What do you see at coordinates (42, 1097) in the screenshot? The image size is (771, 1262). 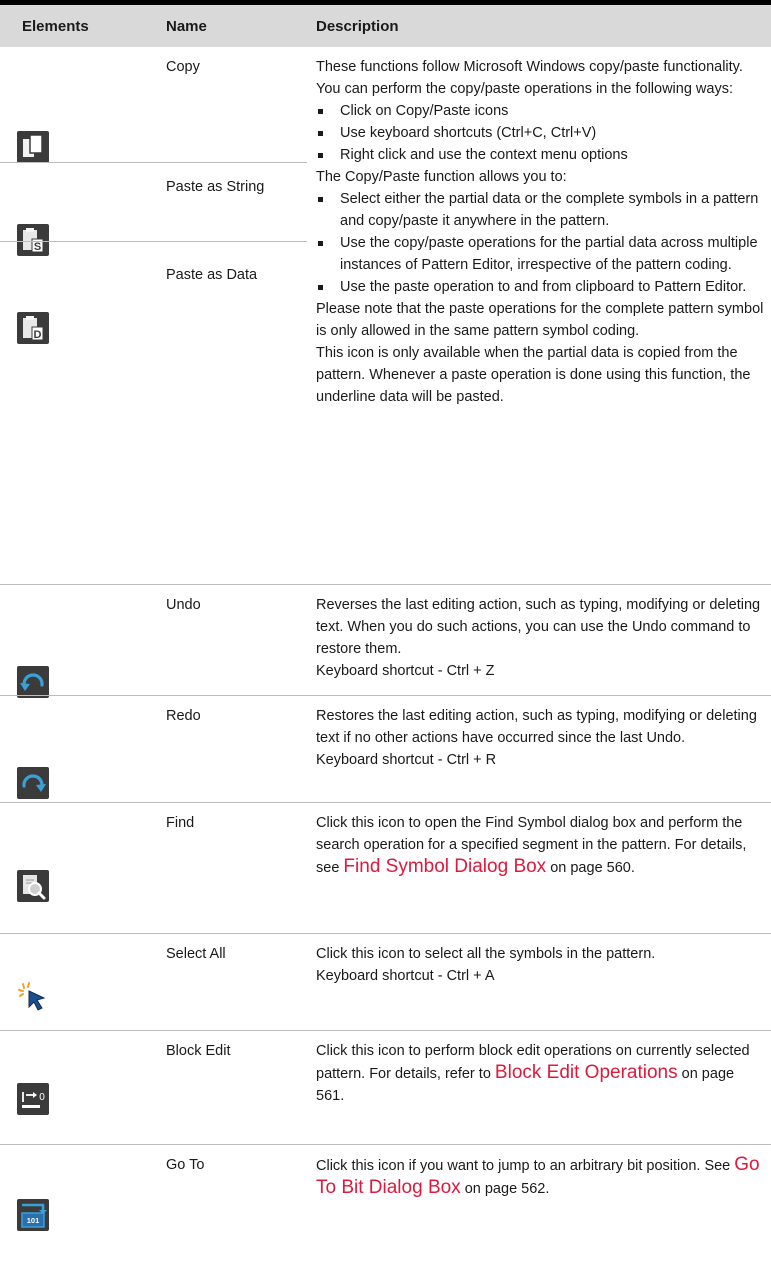 I see `svg-text: 0` at bounding box center [42, 1097].